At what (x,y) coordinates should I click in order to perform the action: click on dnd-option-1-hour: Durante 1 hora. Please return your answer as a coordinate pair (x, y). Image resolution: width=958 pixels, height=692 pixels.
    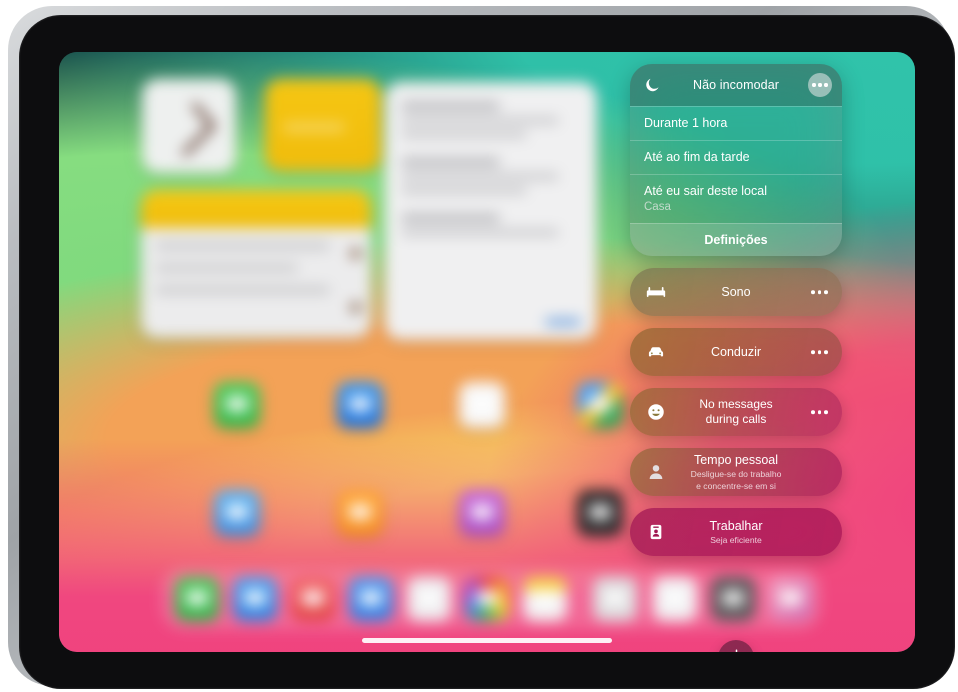
    Looking at the image, I should click on (736, 123).